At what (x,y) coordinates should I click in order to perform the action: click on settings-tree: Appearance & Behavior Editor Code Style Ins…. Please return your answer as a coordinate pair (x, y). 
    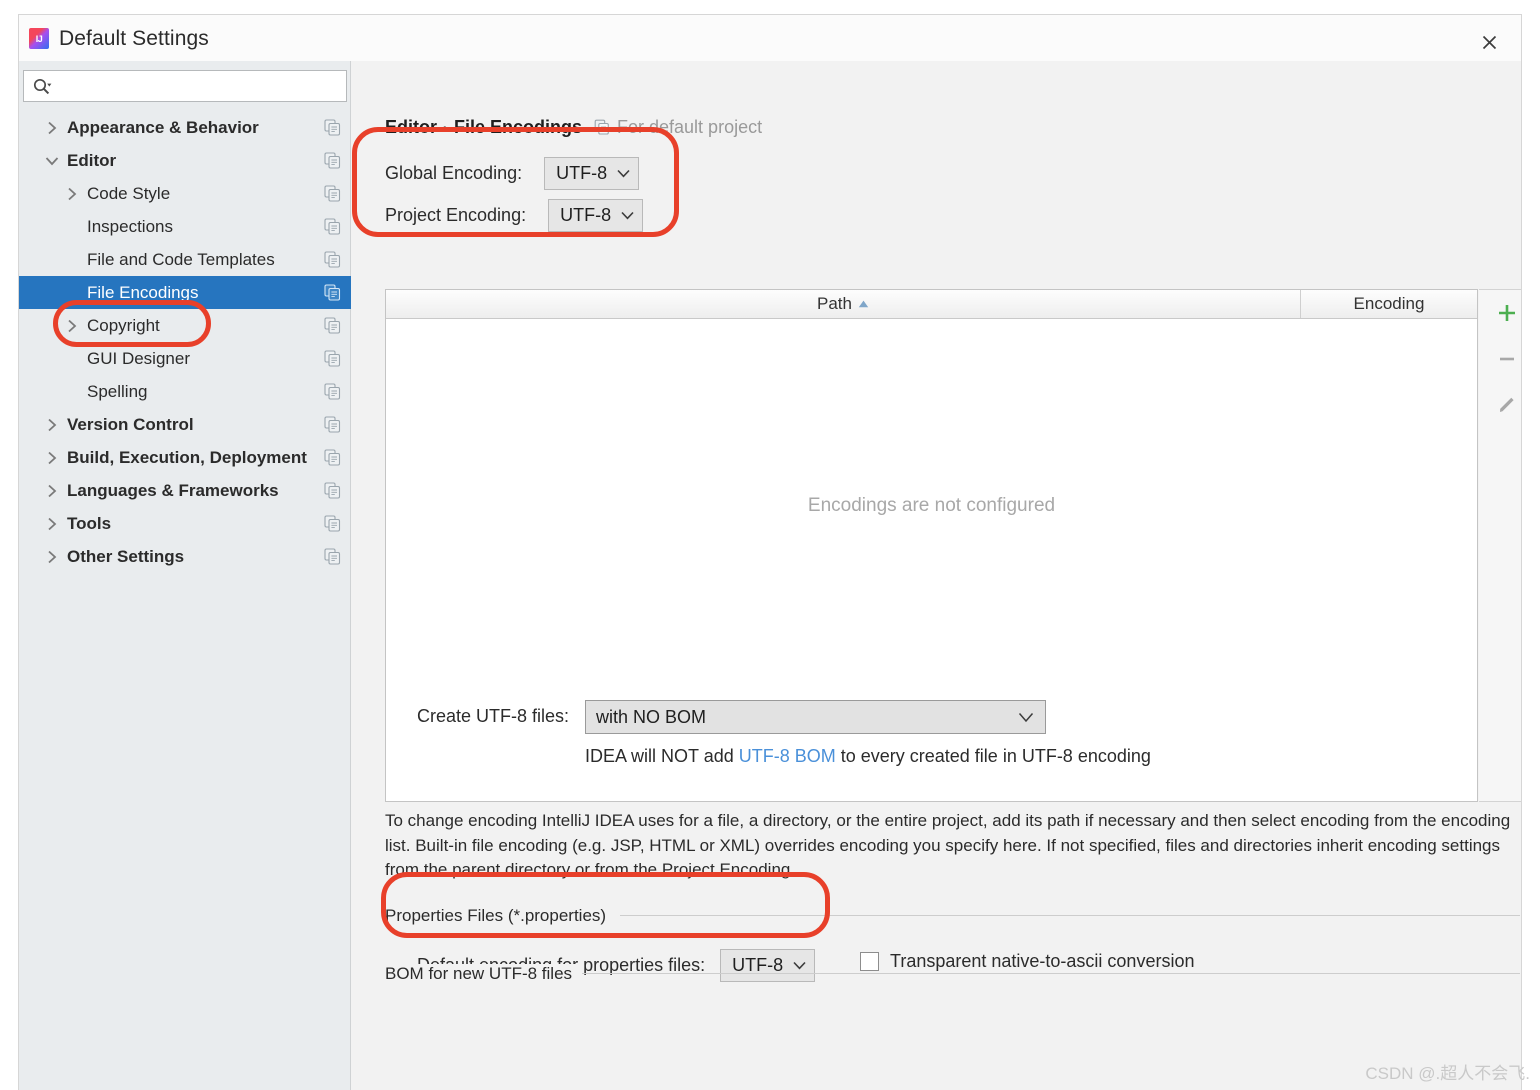
    Looking at the image, I should click on (185, 342).